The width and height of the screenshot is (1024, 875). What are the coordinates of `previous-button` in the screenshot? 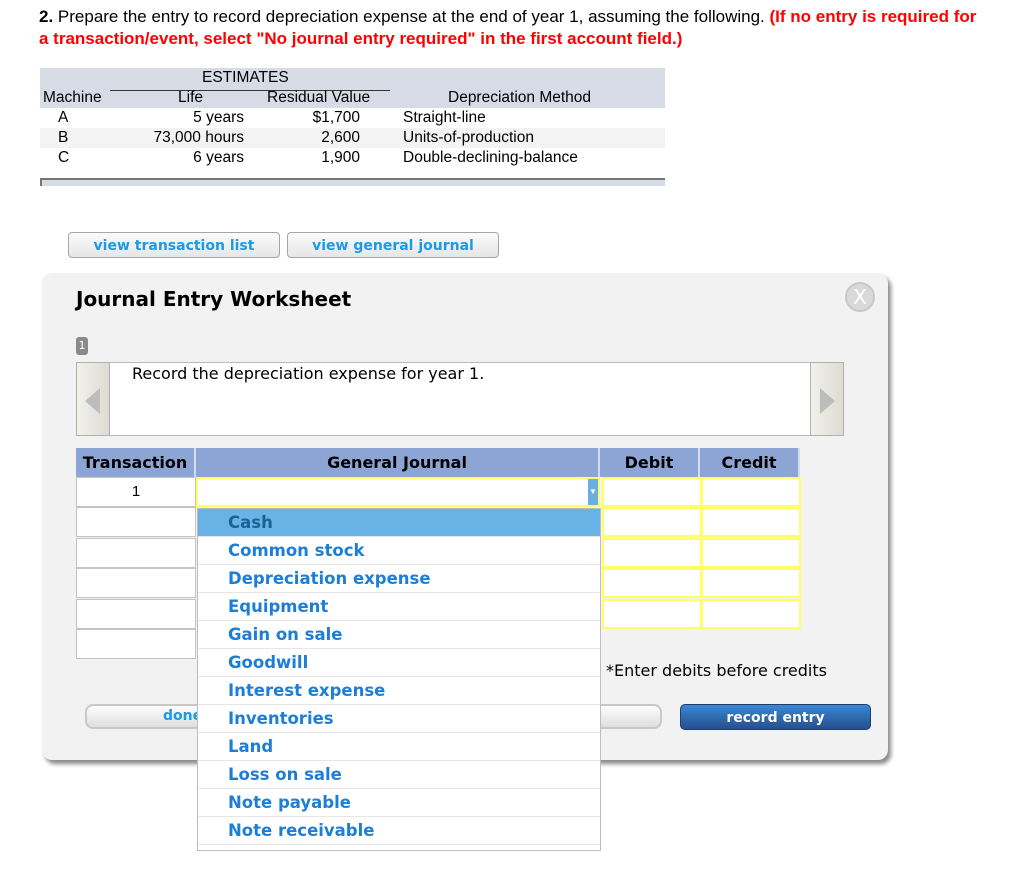 It's located at (93, 399).